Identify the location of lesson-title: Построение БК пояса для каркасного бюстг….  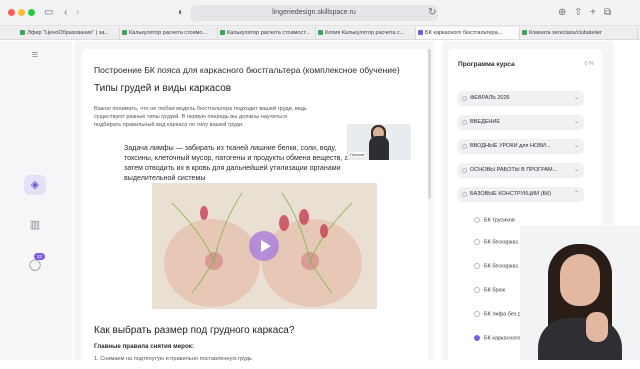
(247, 70).